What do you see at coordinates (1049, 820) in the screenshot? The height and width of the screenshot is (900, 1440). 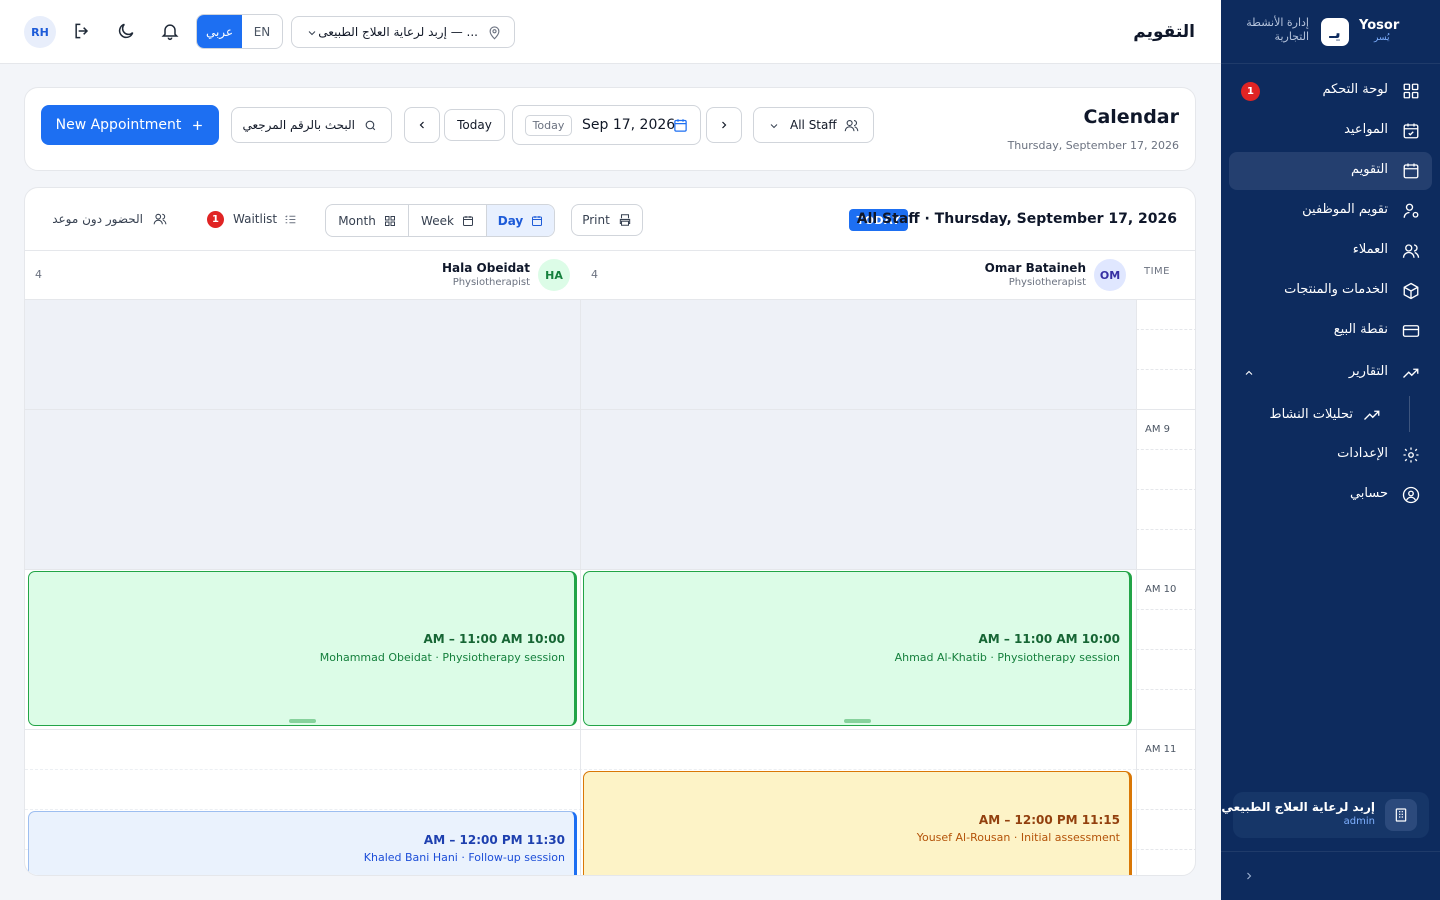 I see `appointment-time: AM – 12:00 PM 11:15` at bounding box center [1049, 820].